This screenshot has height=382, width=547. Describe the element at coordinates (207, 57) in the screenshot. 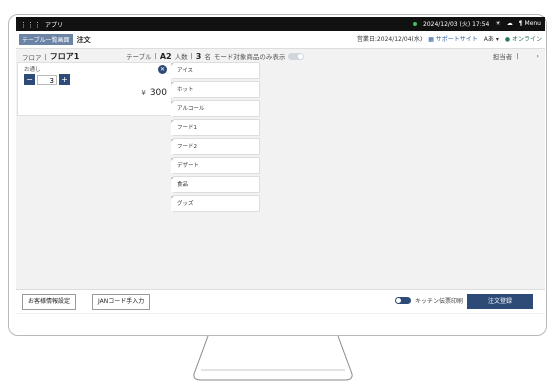

I see `people-unit: 名` at that location.